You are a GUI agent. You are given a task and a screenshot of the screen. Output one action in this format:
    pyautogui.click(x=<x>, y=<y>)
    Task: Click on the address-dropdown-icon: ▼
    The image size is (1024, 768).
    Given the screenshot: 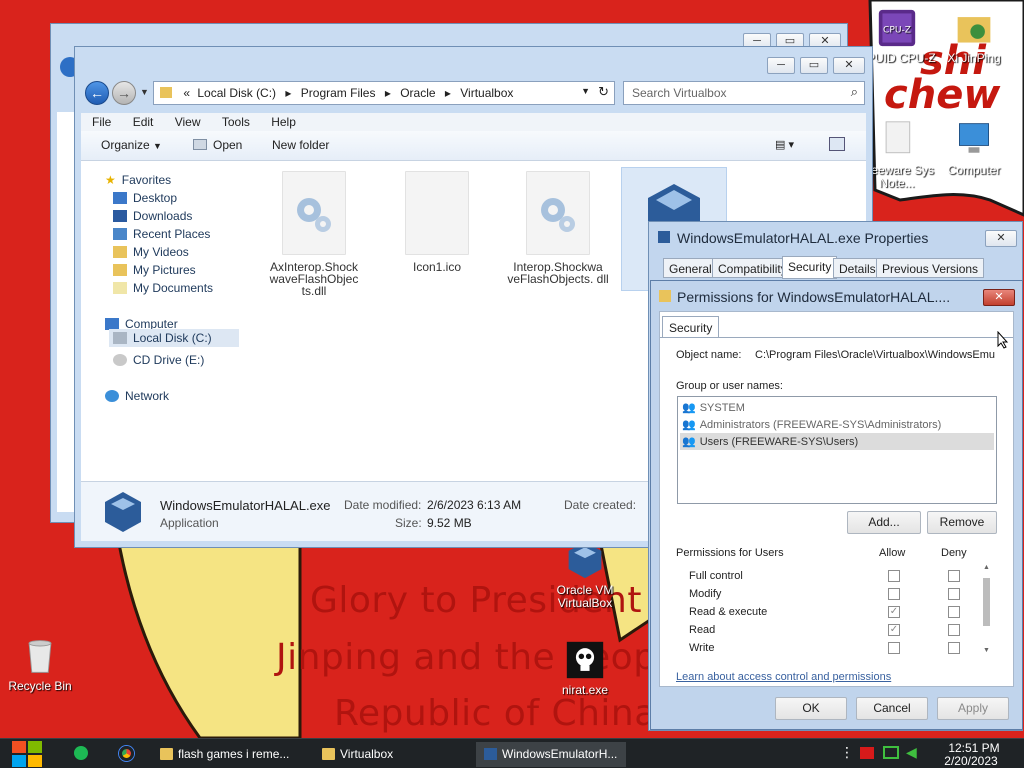 What is the action you would take?
    pyautogui.click(x=585, y=91)
    